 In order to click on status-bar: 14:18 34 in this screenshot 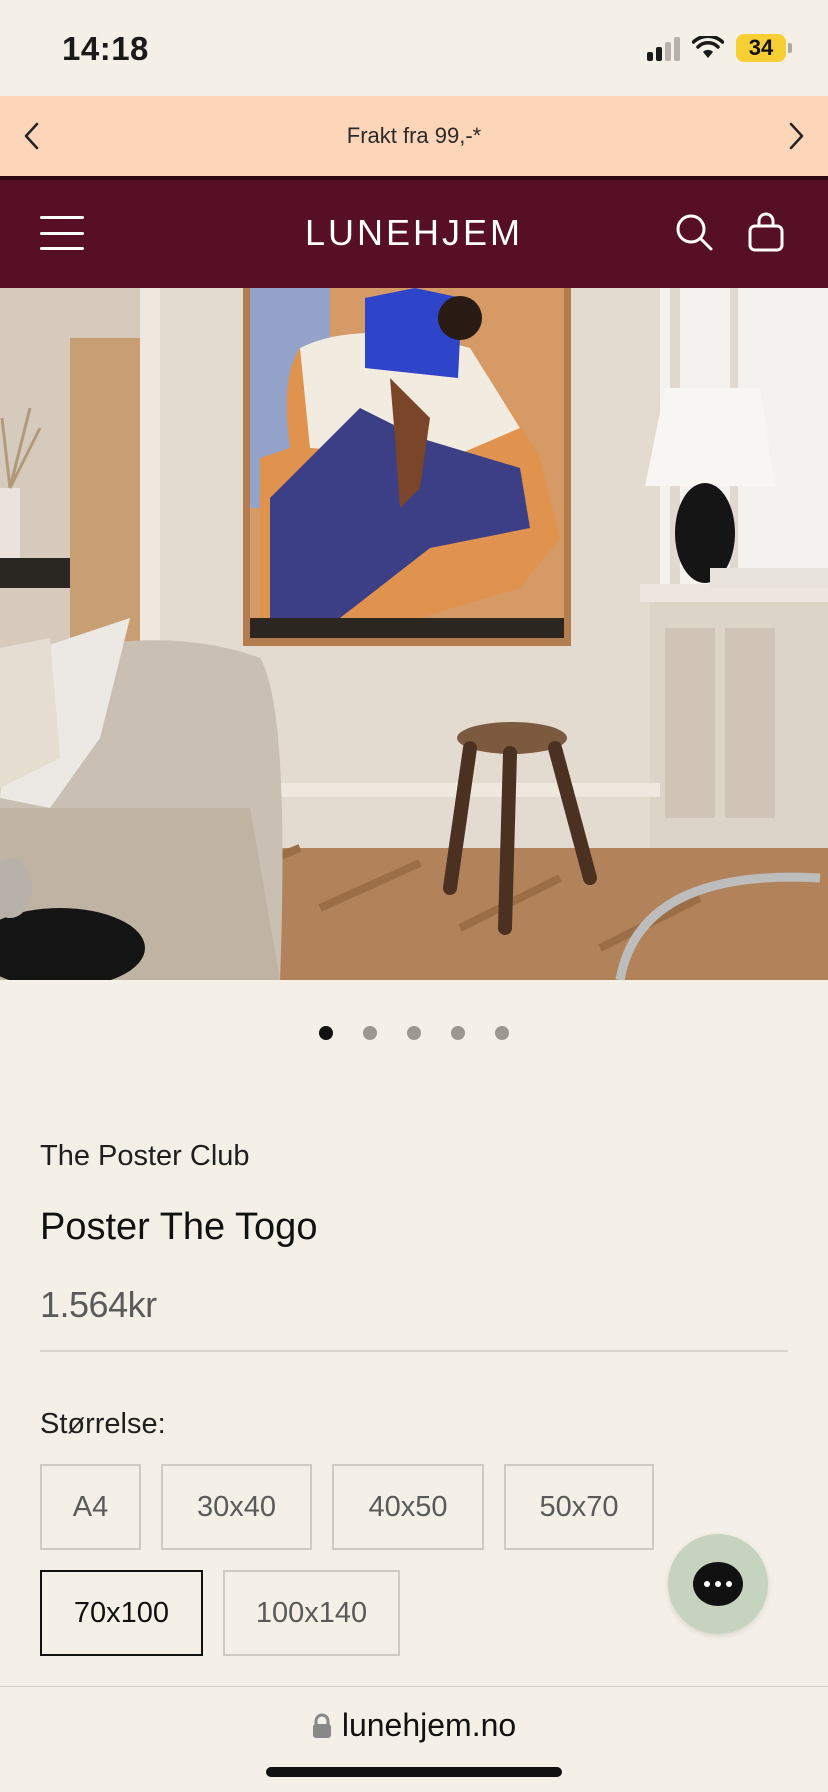, I will do `click(414, 48)`.